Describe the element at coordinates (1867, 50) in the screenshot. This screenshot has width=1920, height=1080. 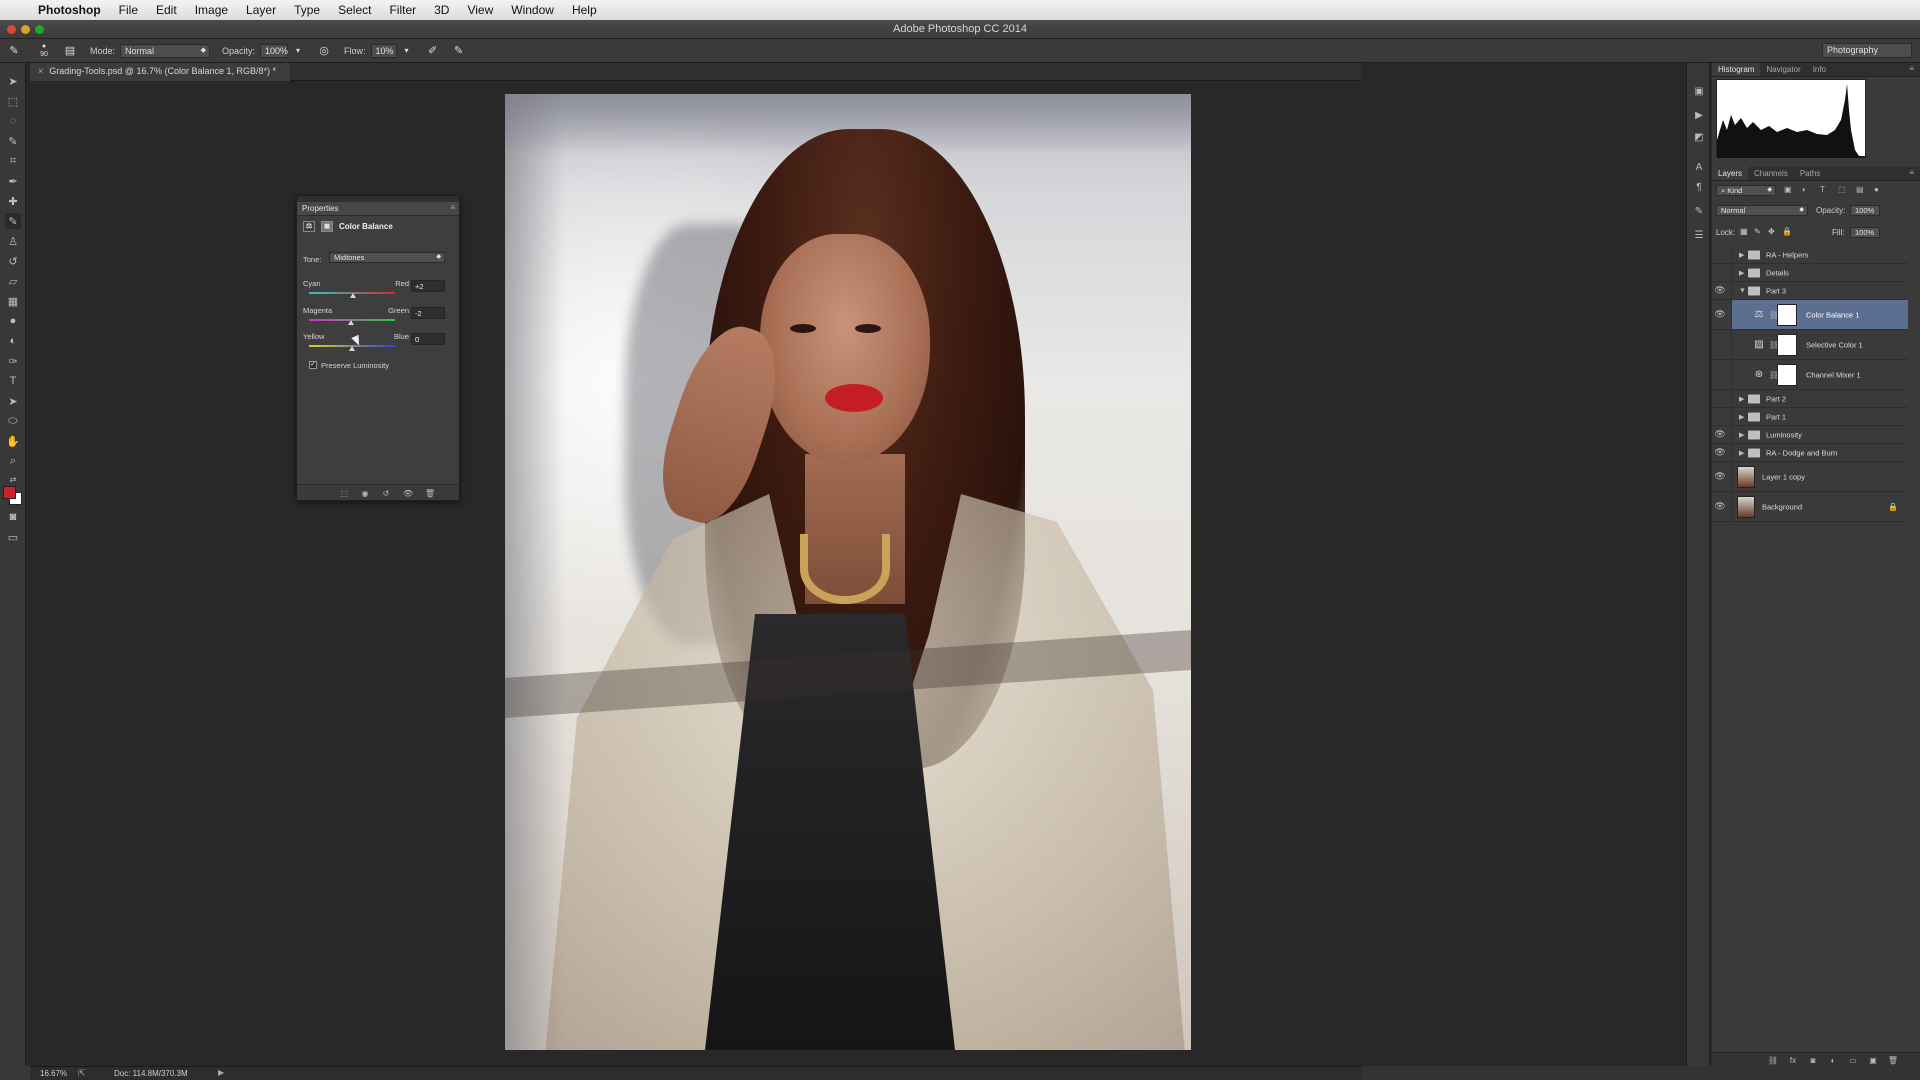
I see `workspace-switcher: Photography` at that location.